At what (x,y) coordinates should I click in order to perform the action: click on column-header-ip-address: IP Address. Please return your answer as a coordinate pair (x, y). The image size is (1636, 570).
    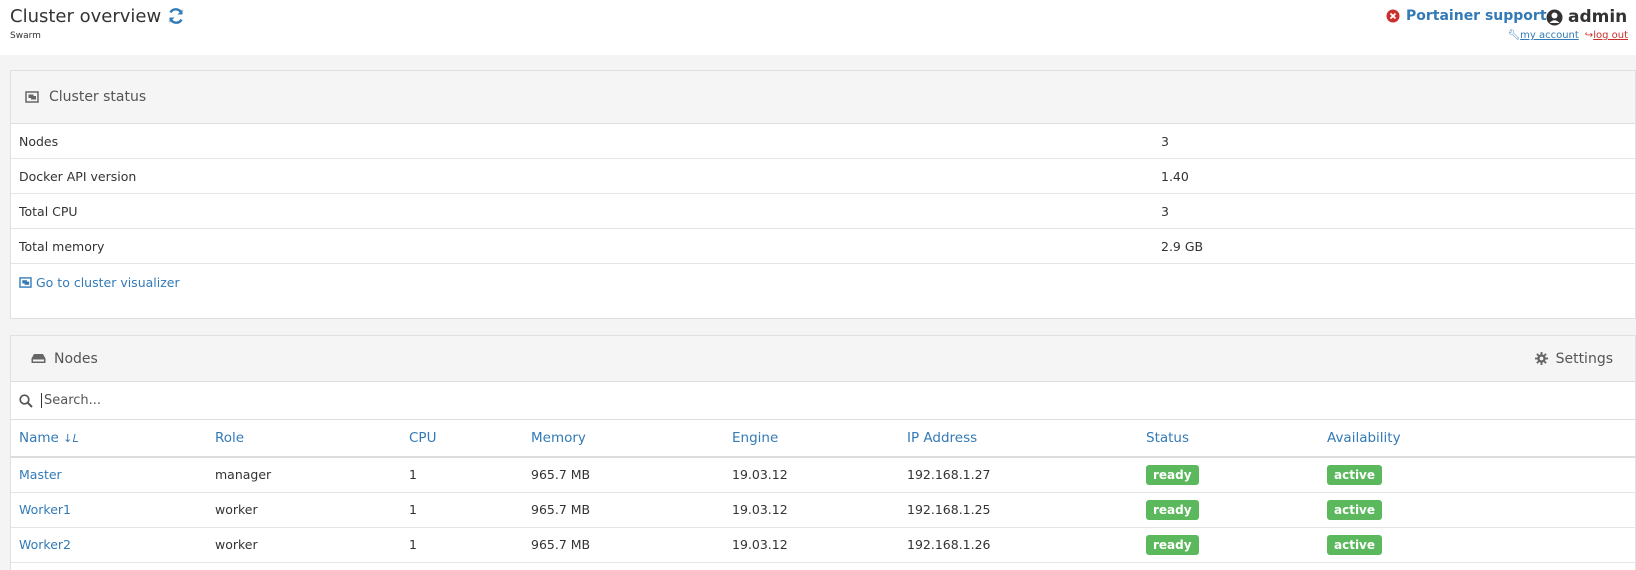
    Looking at the image, I should click on (1018, 439).